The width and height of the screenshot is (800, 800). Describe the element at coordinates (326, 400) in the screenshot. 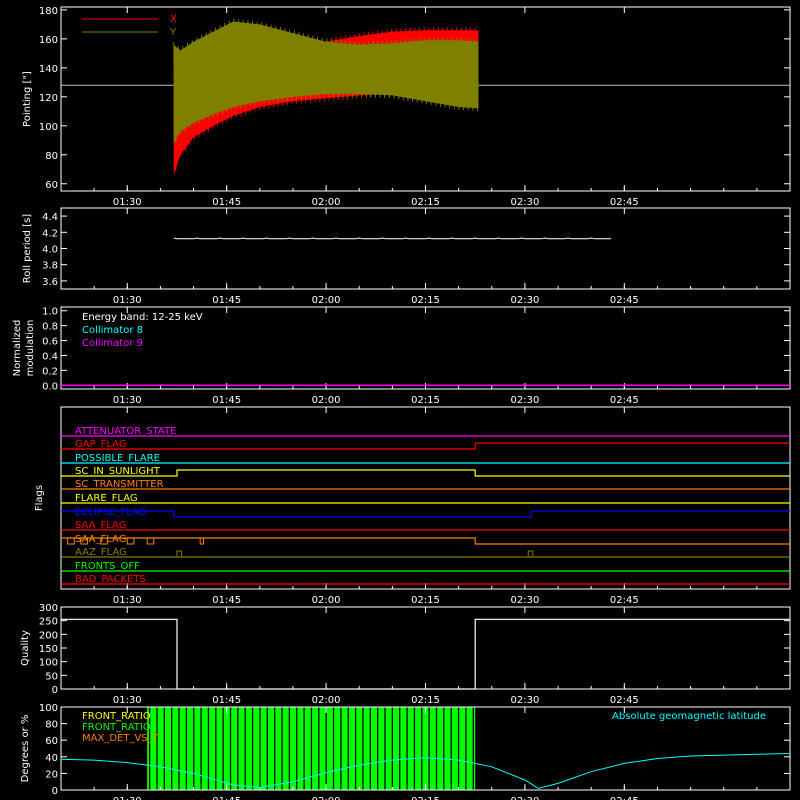

I see `modulation-xtick-label: 02:00` at that location.